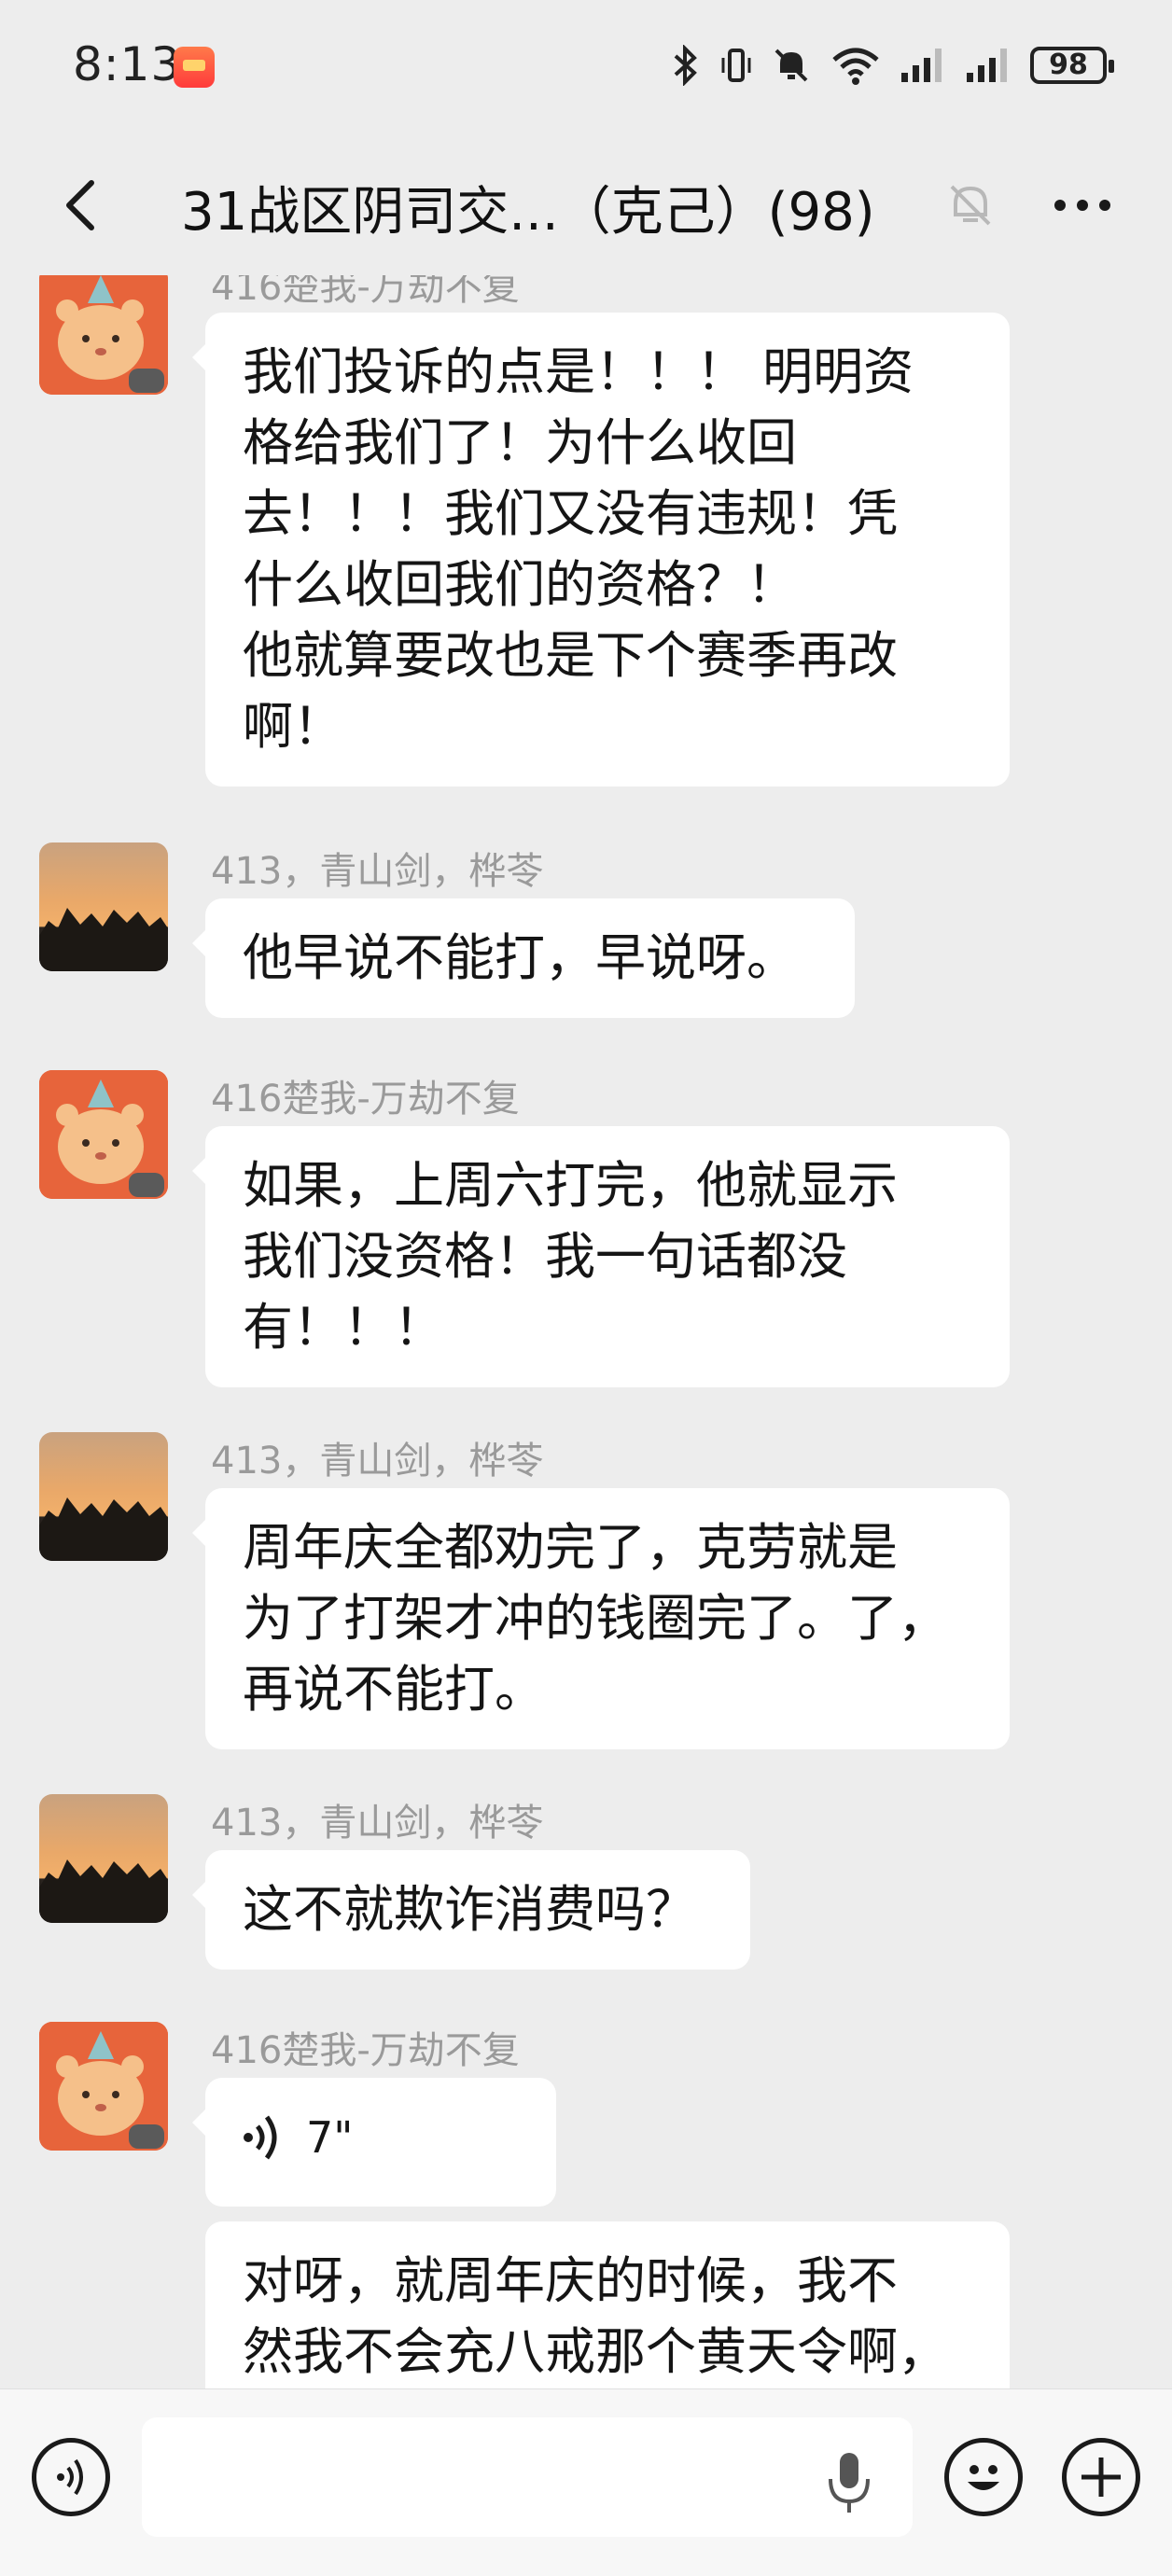 This screenshot has height=2576, width=1172. I want to click on status-icons: 98, so click(892, 65).